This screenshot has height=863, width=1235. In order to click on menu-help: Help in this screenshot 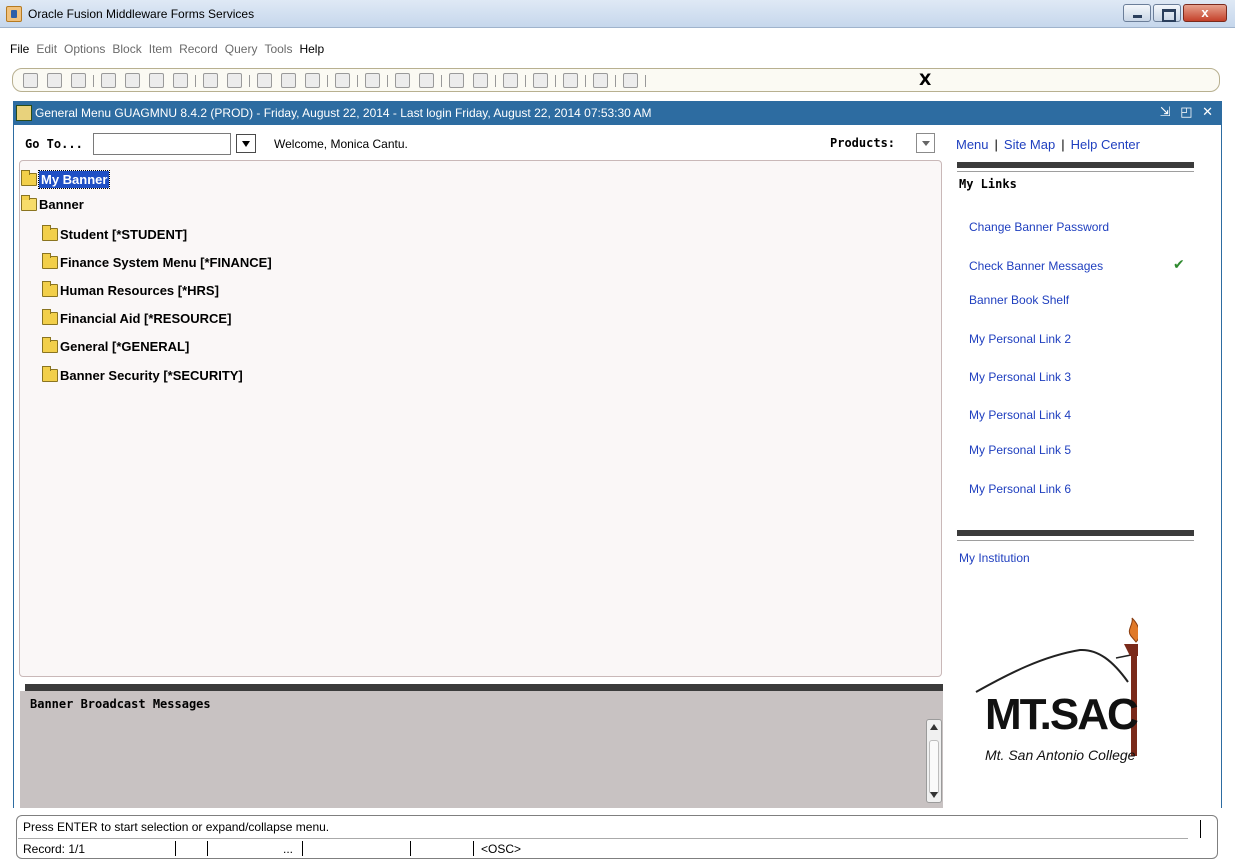, I will do `click(311, 49)`.